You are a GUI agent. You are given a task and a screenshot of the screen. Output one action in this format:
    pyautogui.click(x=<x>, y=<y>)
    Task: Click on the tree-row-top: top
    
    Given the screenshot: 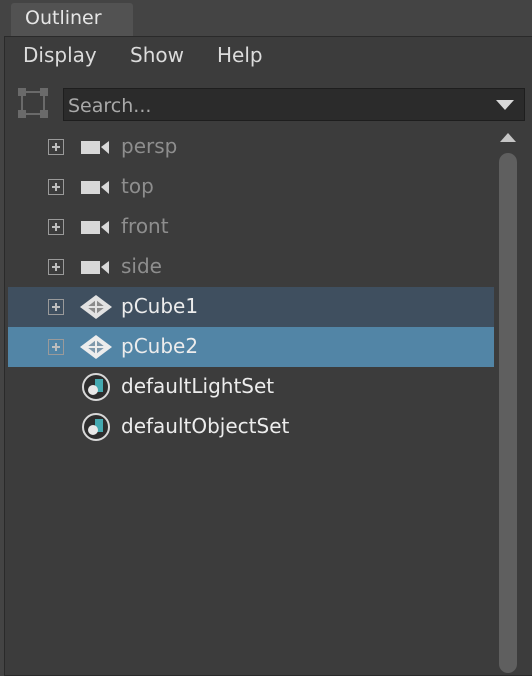 What is the action you would take?
    pyautogui.click(x=251, y=187)
    